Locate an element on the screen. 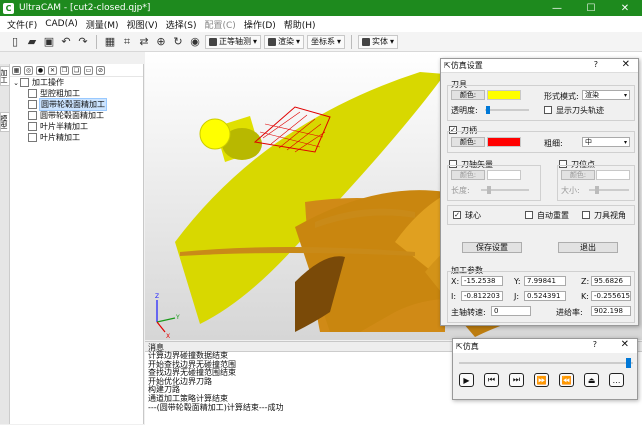 The image size is (642, 425). menu-select: 选择(S) is located at coordinates (181, 24).